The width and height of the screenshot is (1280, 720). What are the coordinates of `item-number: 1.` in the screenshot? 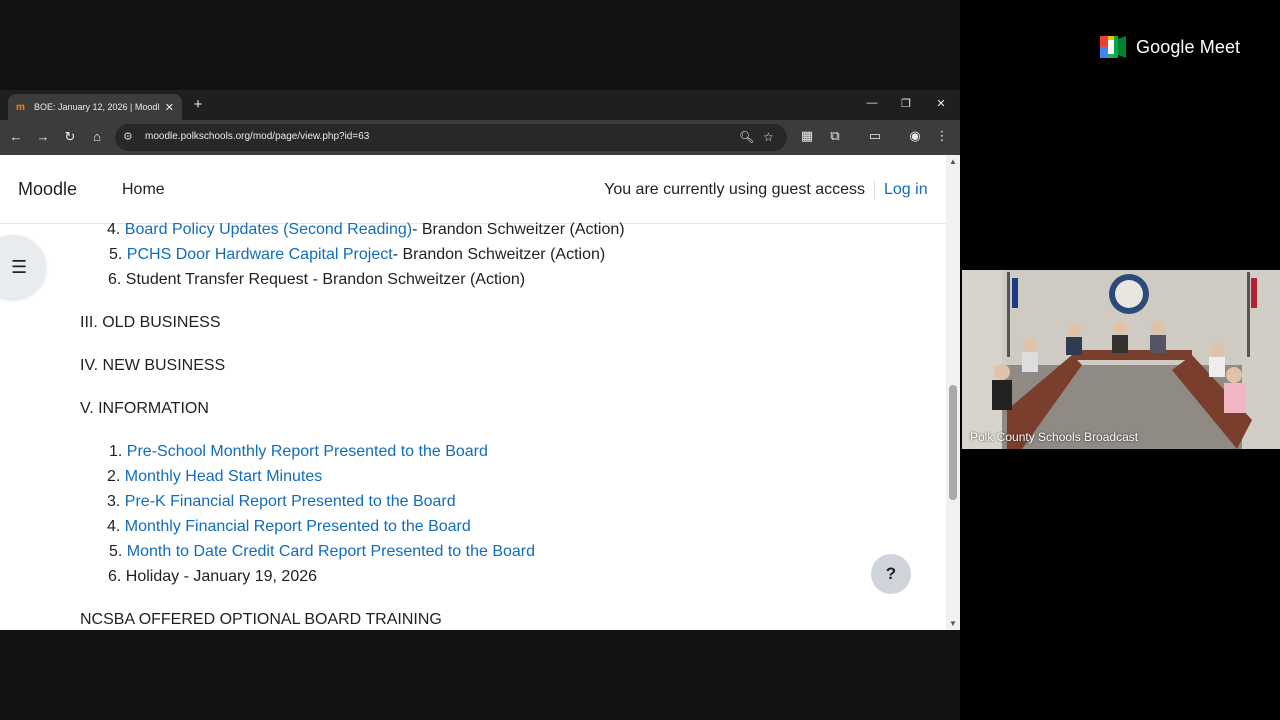 It's located at (116, 451).